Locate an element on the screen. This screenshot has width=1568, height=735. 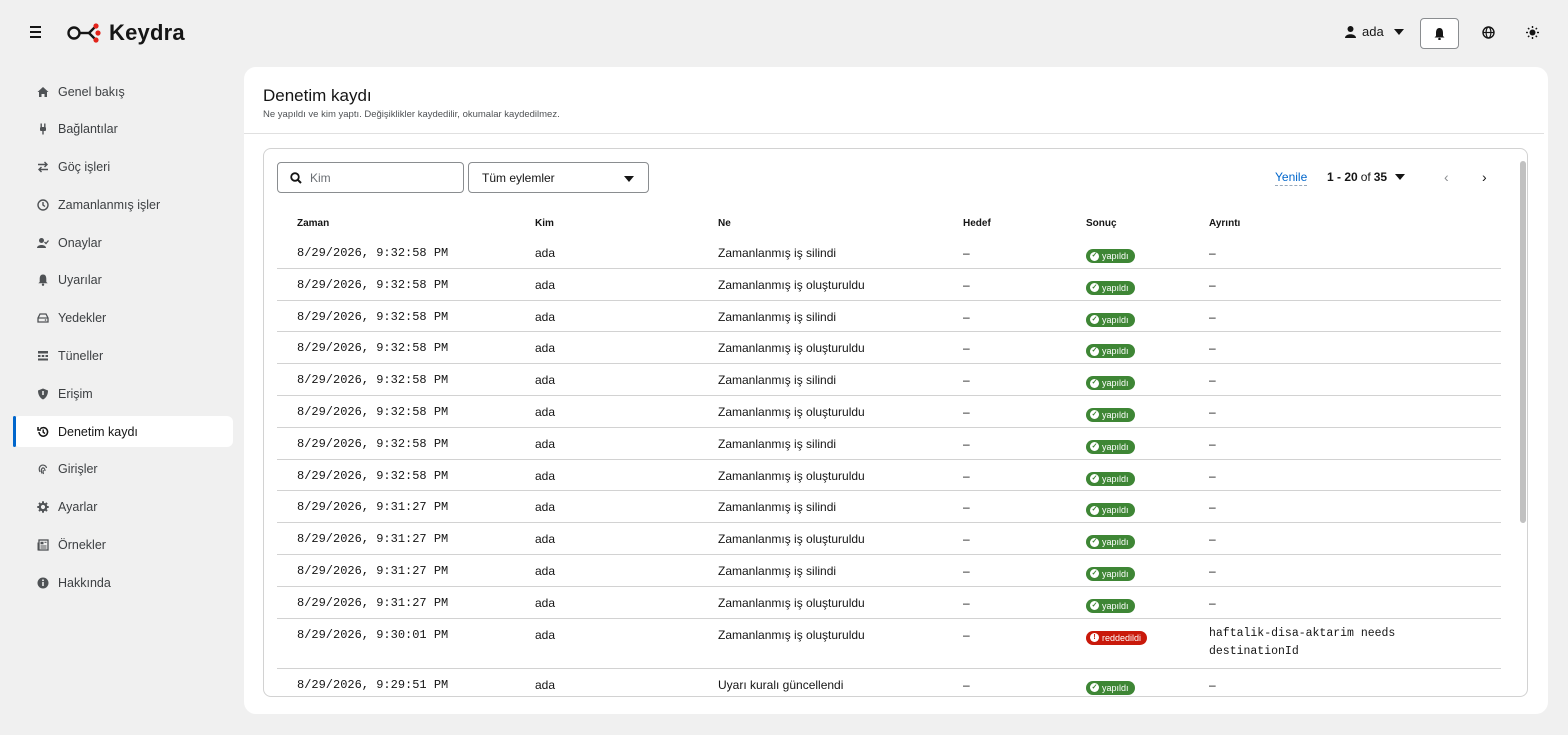
pager-of: of is located at coordinates (1365, 177).